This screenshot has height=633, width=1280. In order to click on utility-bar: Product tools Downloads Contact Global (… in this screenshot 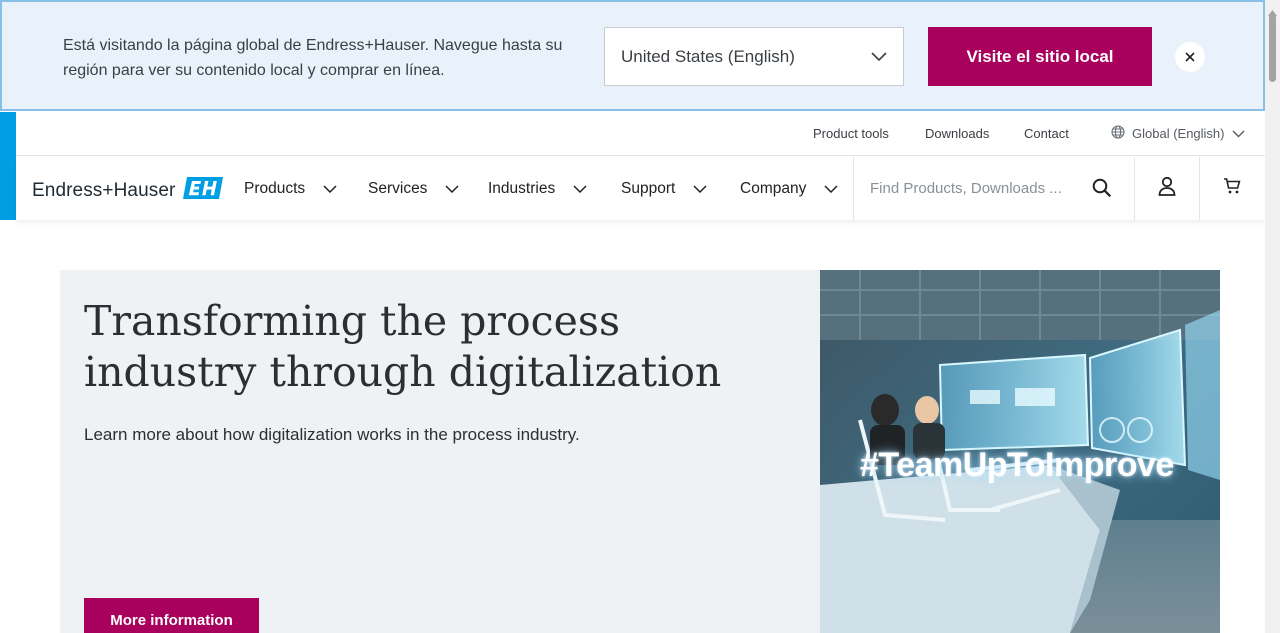, I will do `click(640, 134)`.